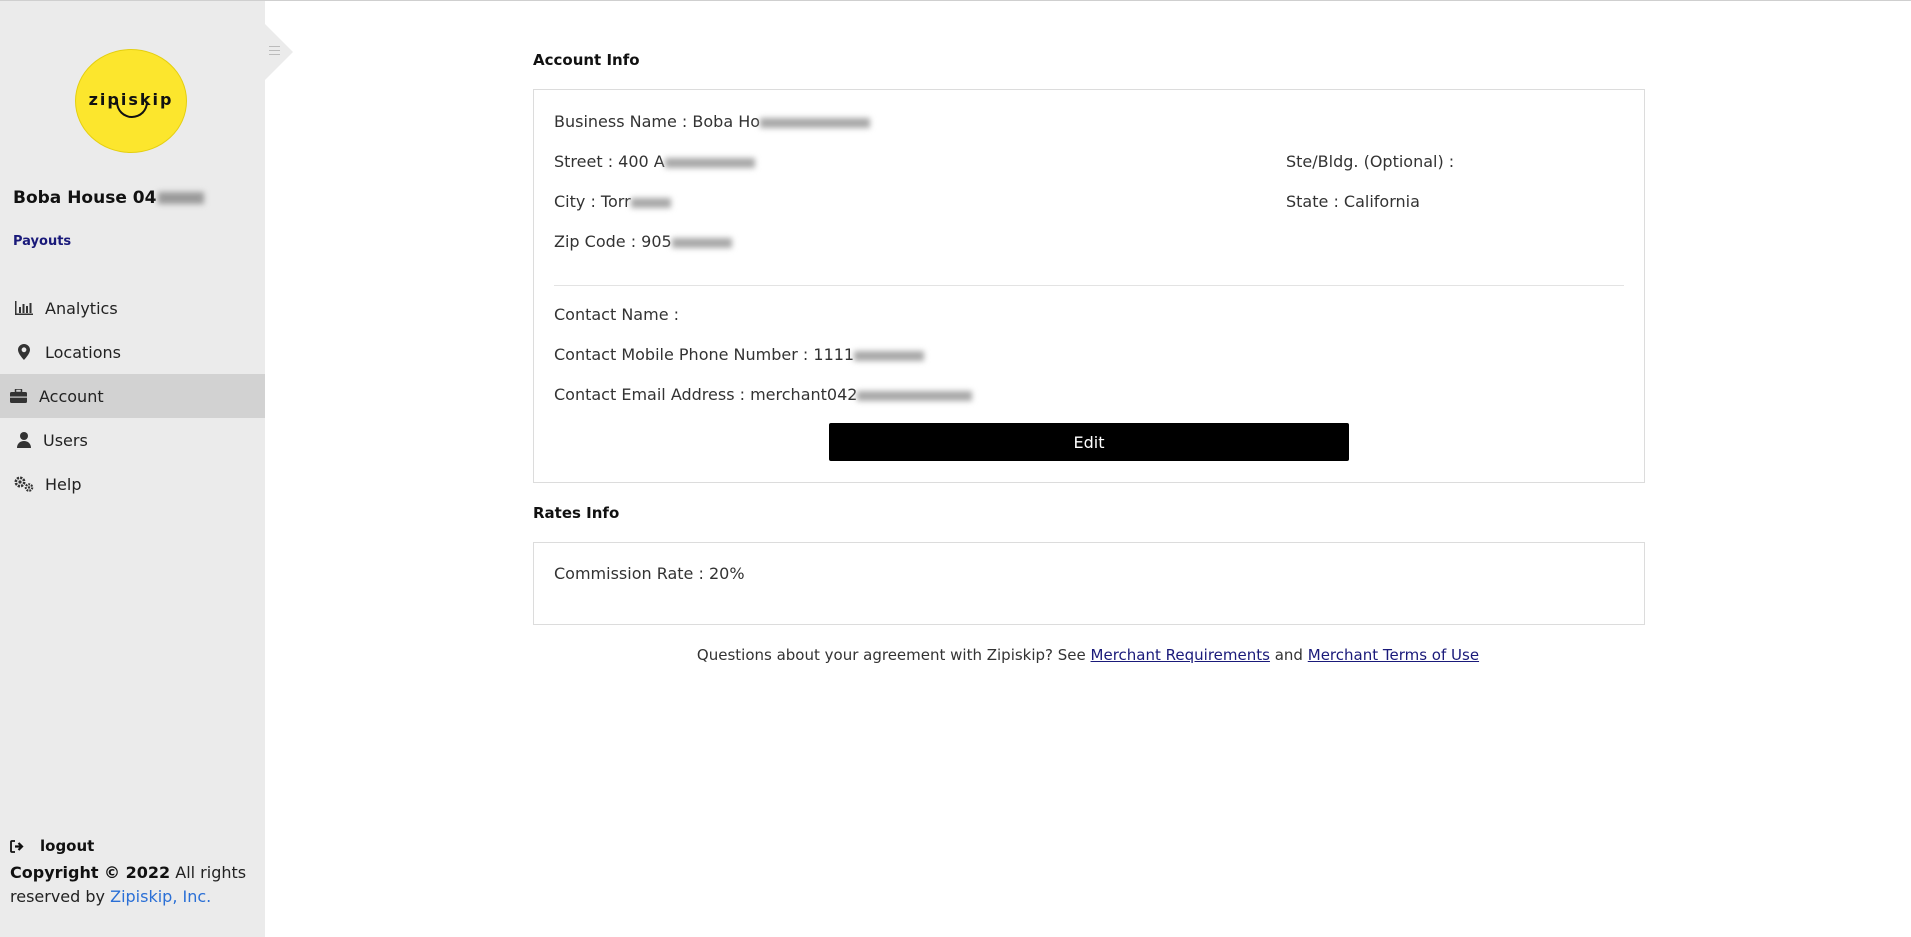  I want to click on zip-code-field: Zip Code : 905, so click(643, 241).